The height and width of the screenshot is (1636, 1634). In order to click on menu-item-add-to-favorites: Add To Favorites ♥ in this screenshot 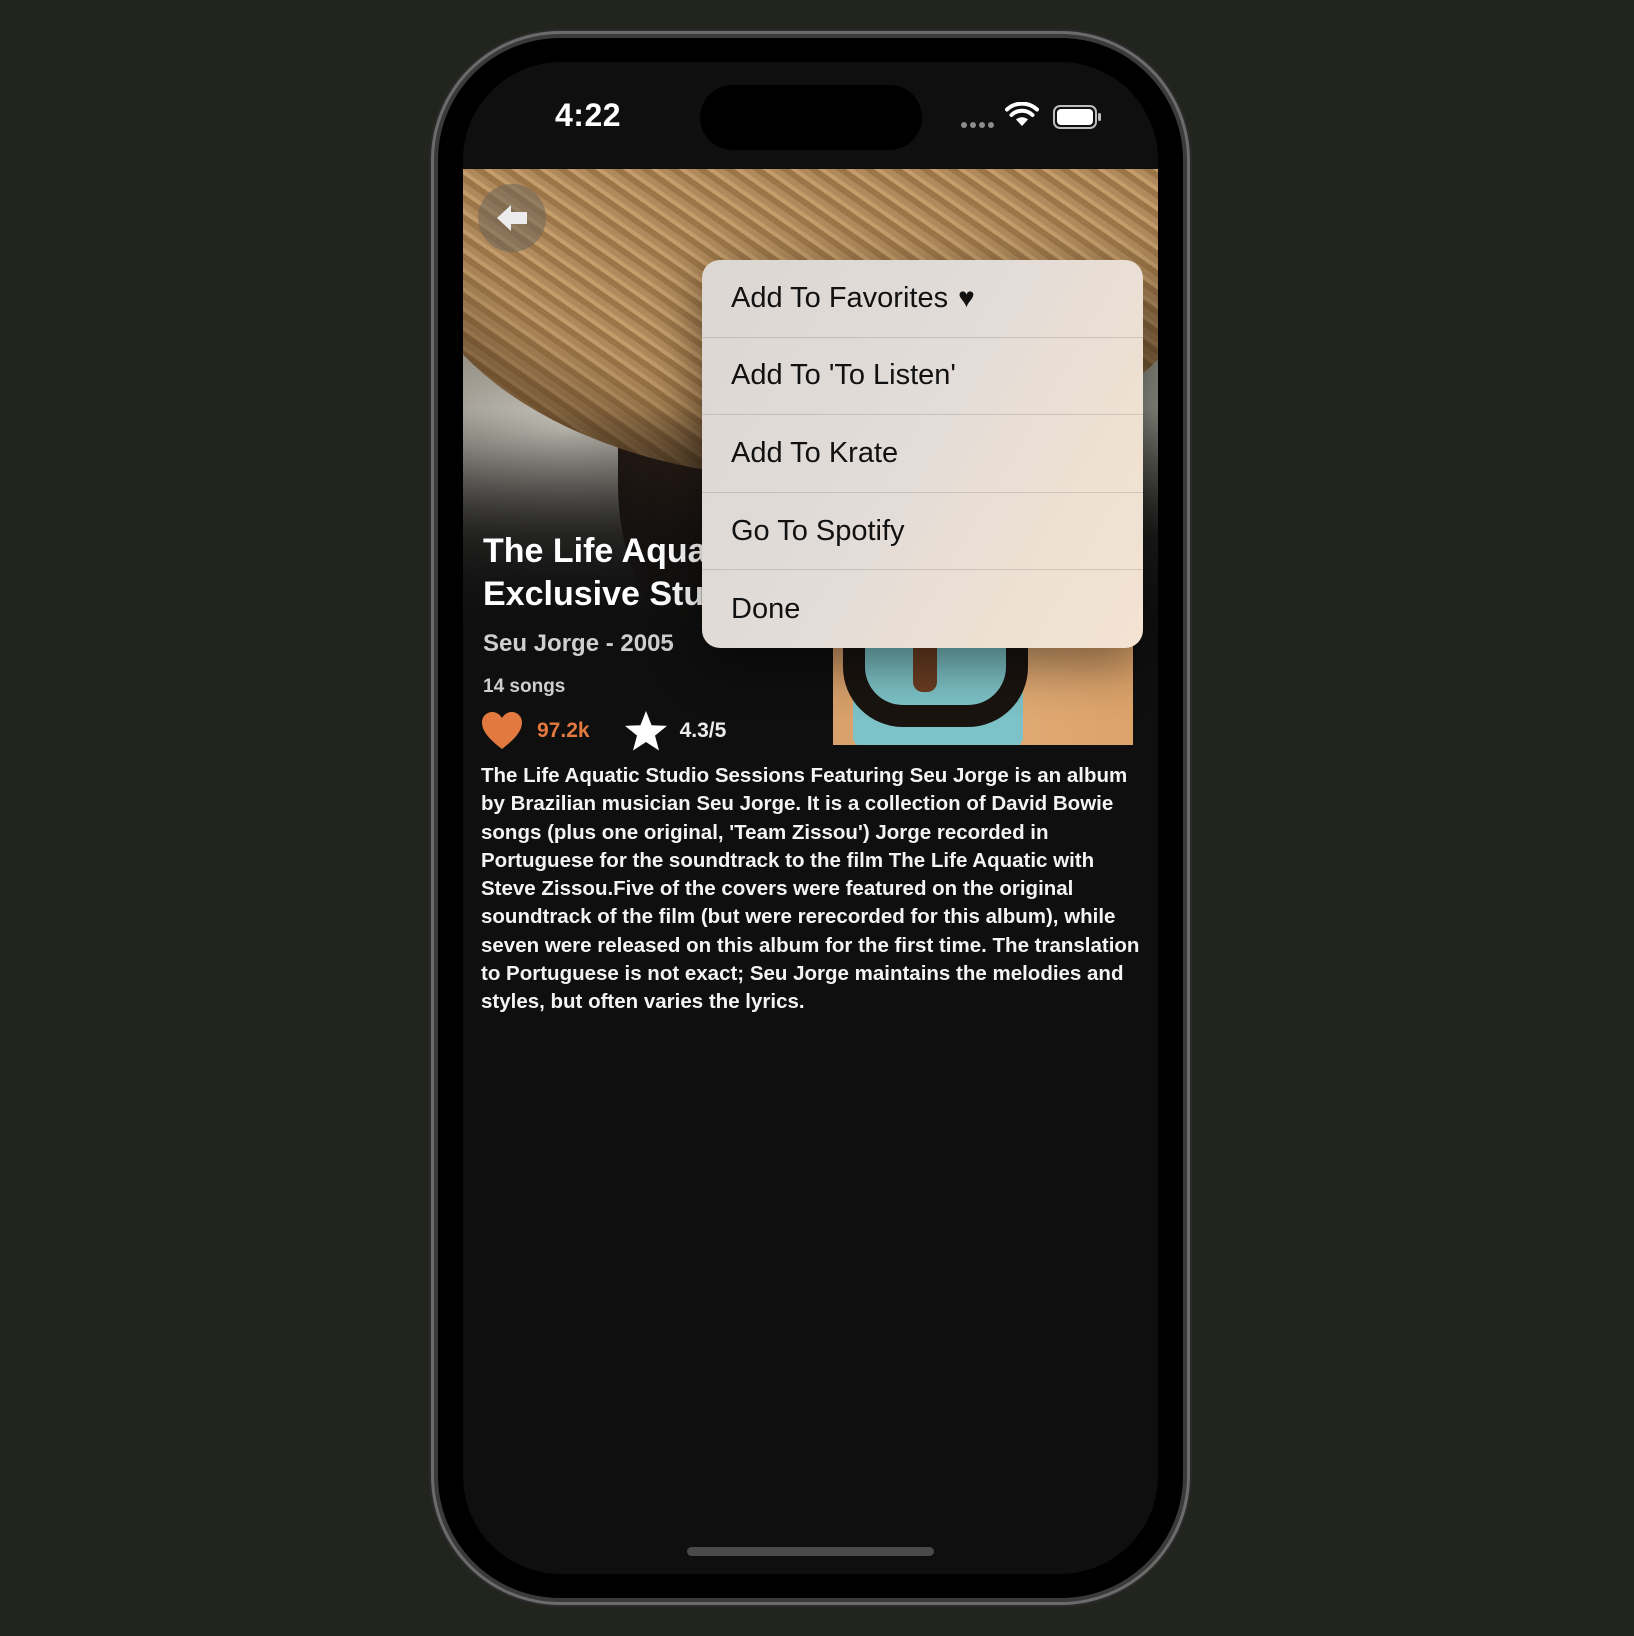, I will do `click(922, 299)`.